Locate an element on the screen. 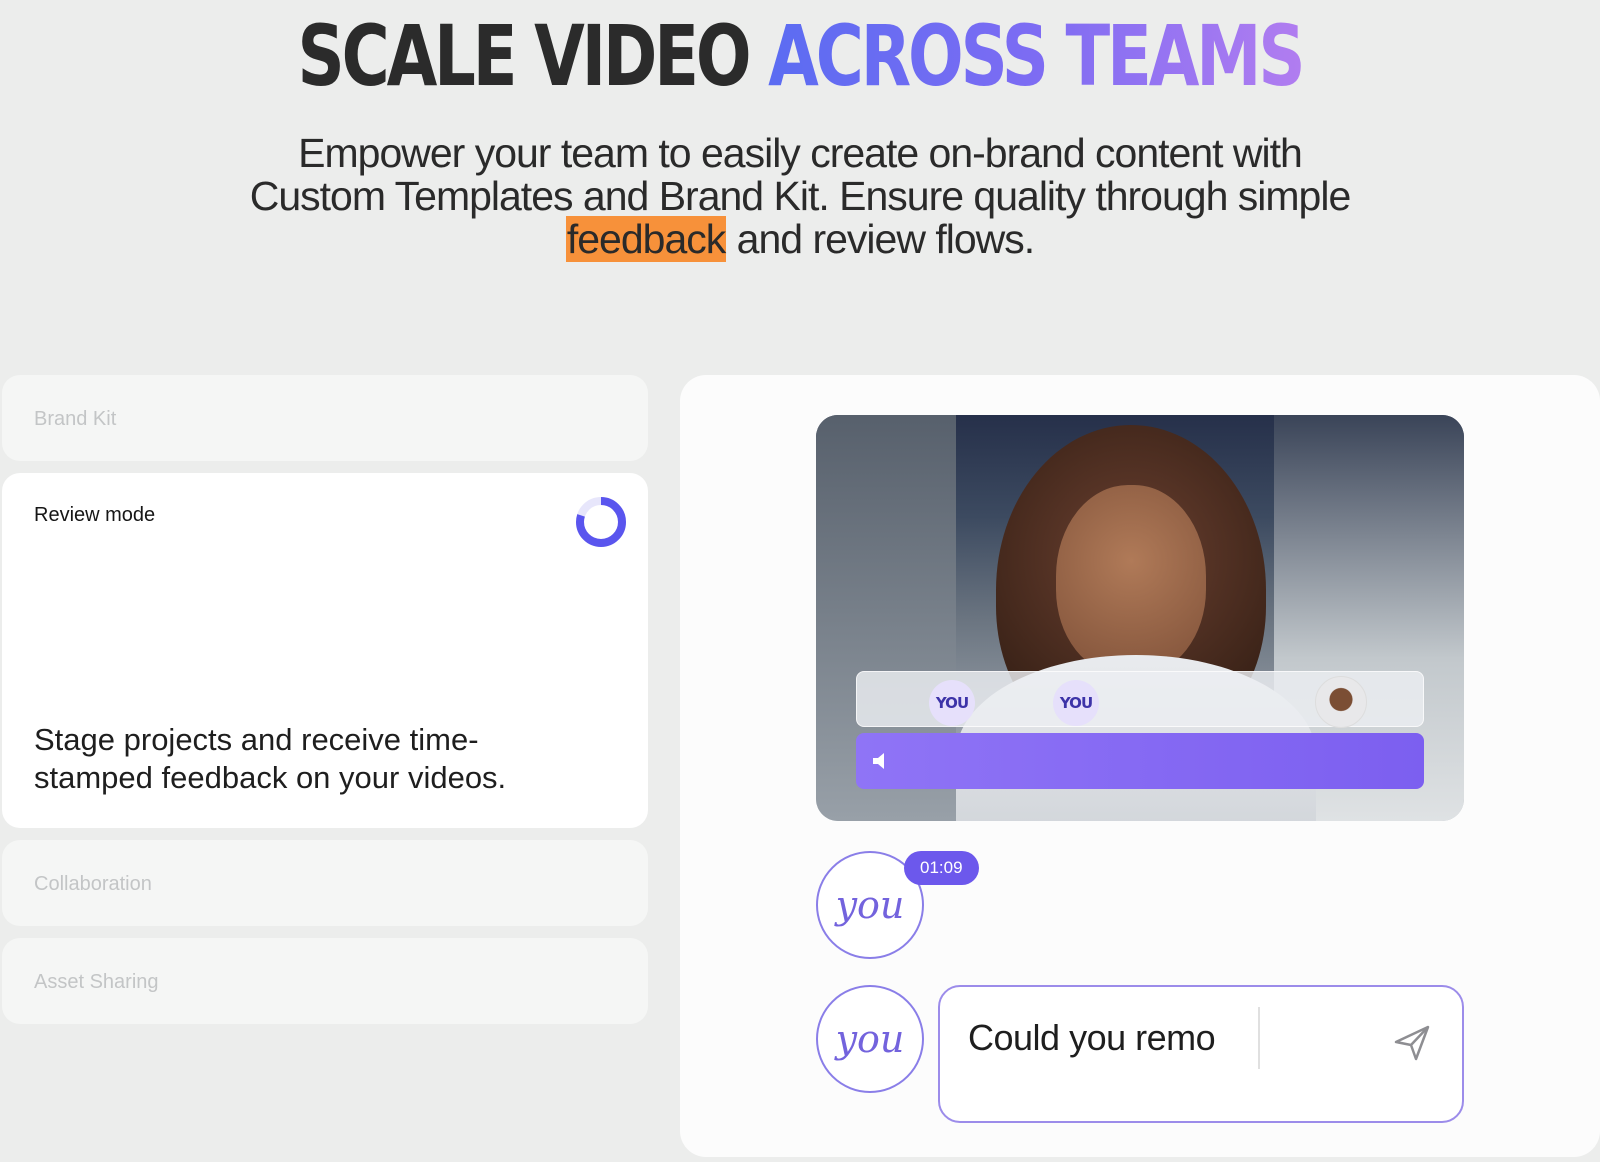  speaker-icon is located at coordinates (882, 761).